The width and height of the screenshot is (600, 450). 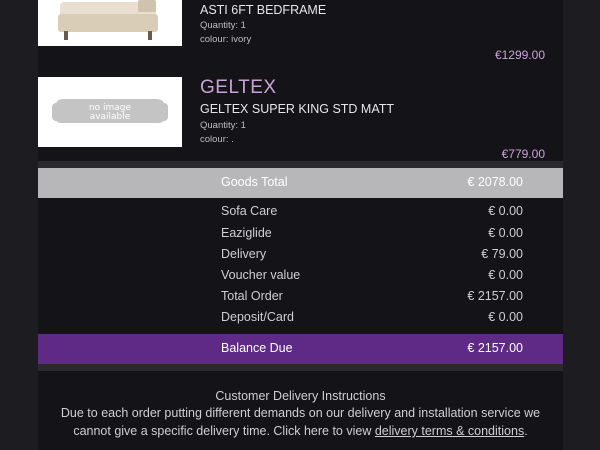 I want to click on summary-line-eaziglide: Eaziglide € 0.00, so click(x=300, y=236).